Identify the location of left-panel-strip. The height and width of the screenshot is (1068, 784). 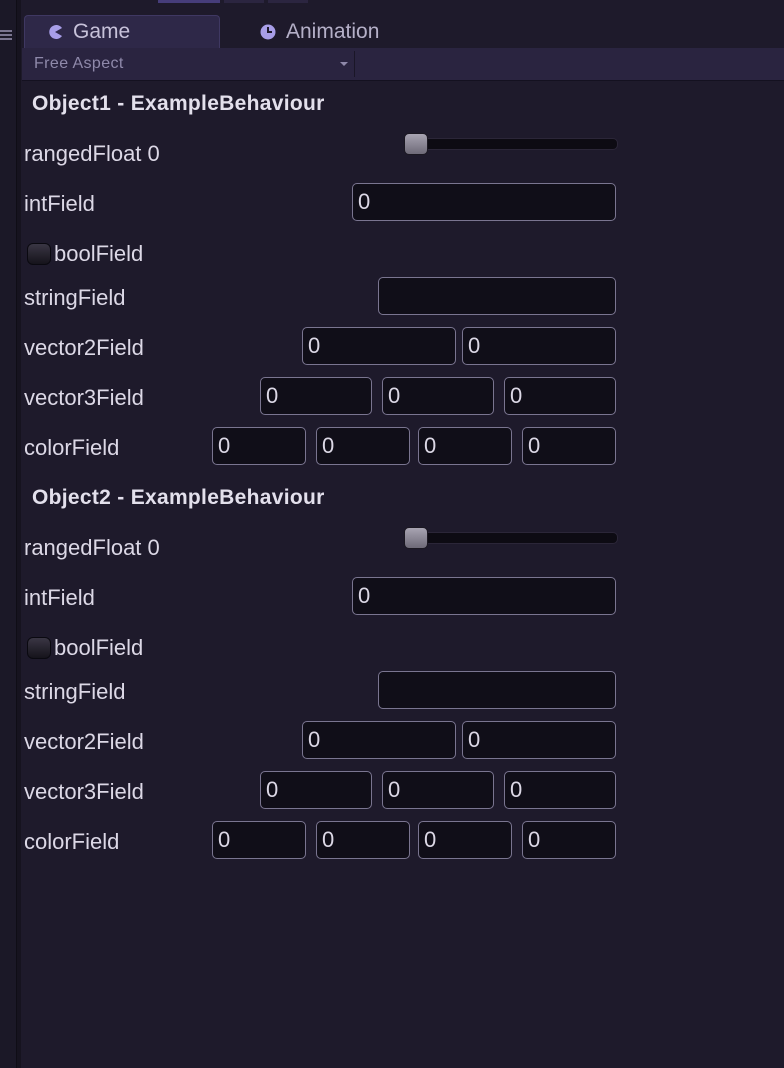
(8, 534).